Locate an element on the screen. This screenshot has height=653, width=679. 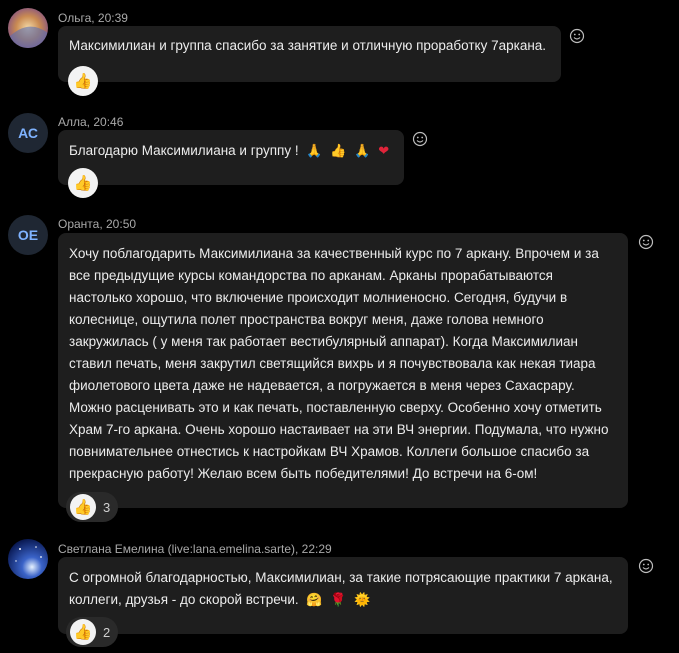
message-meta: Алла, 20:46 is located at coordinates (91, 122).